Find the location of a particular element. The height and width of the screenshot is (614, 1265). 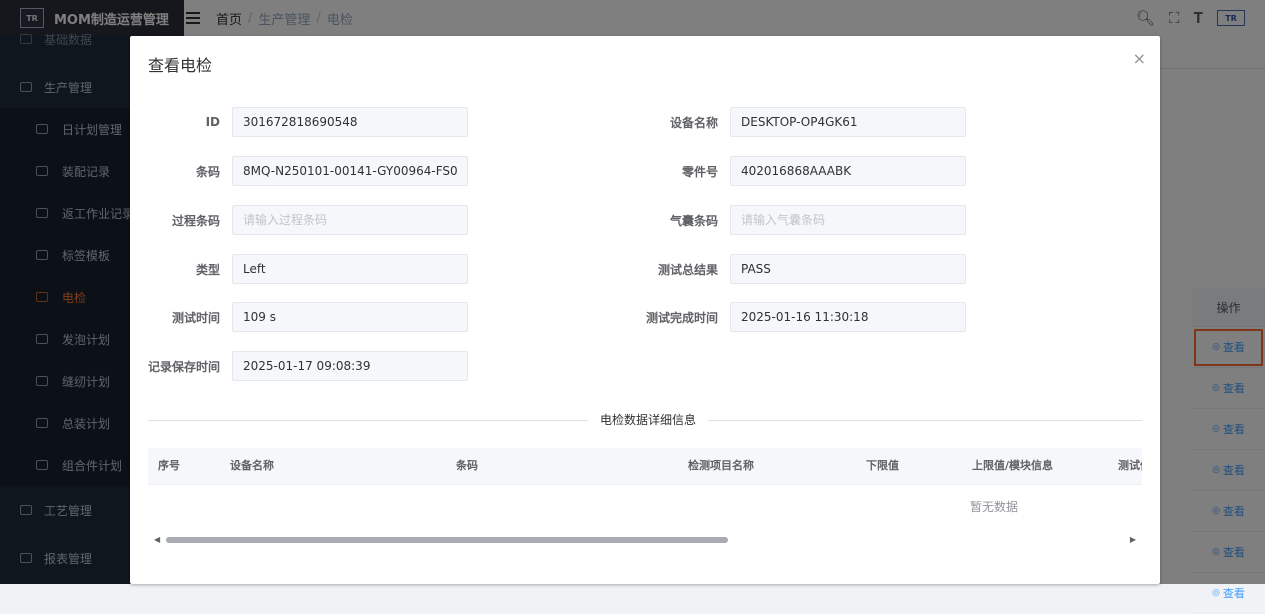

test-time-input is located at coordinates (350, 317).